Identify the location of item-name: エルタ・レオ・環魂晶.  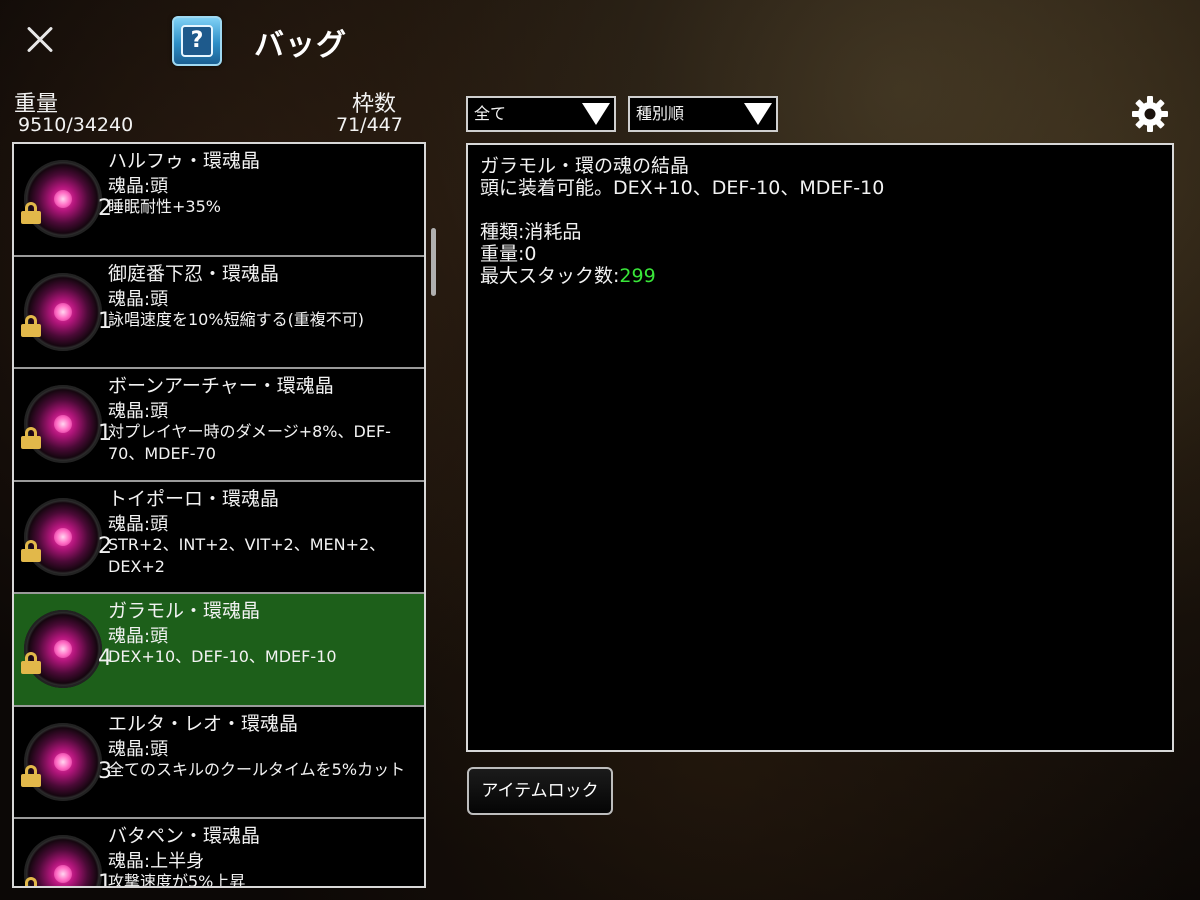
(203, 723).